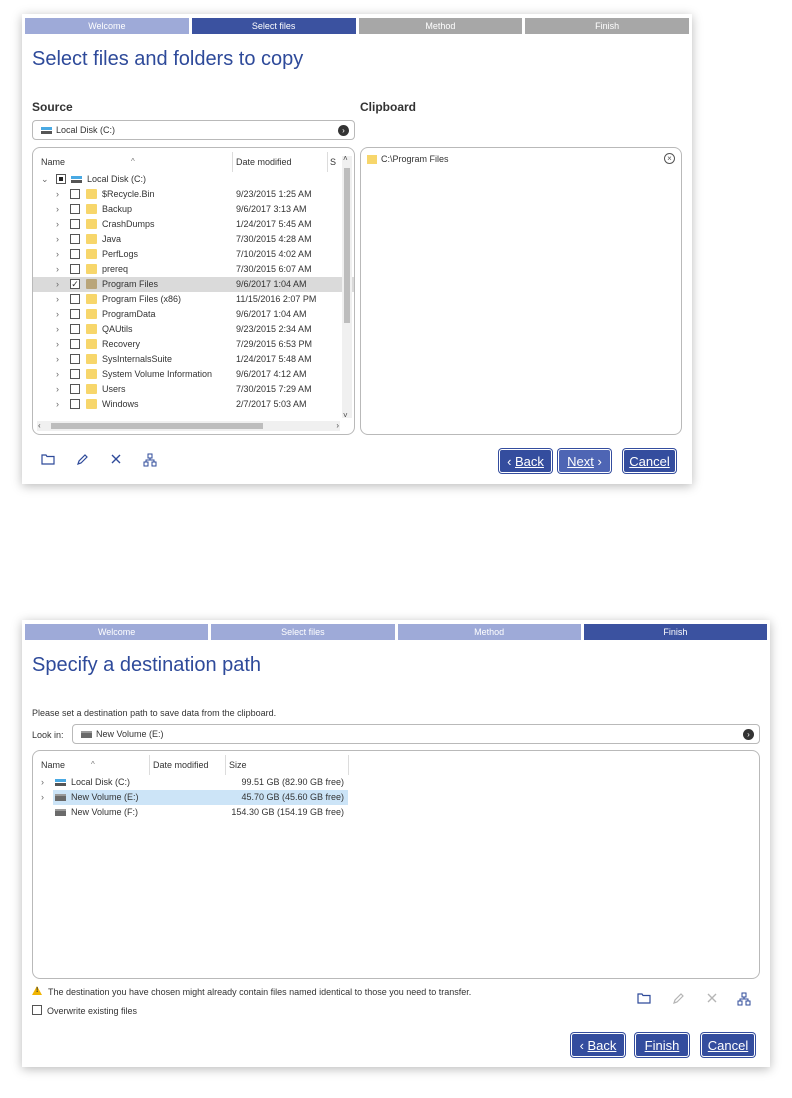  Describe the element at coordinates (238, 765) in the screenshot. I see `column-size: Size` at that location.